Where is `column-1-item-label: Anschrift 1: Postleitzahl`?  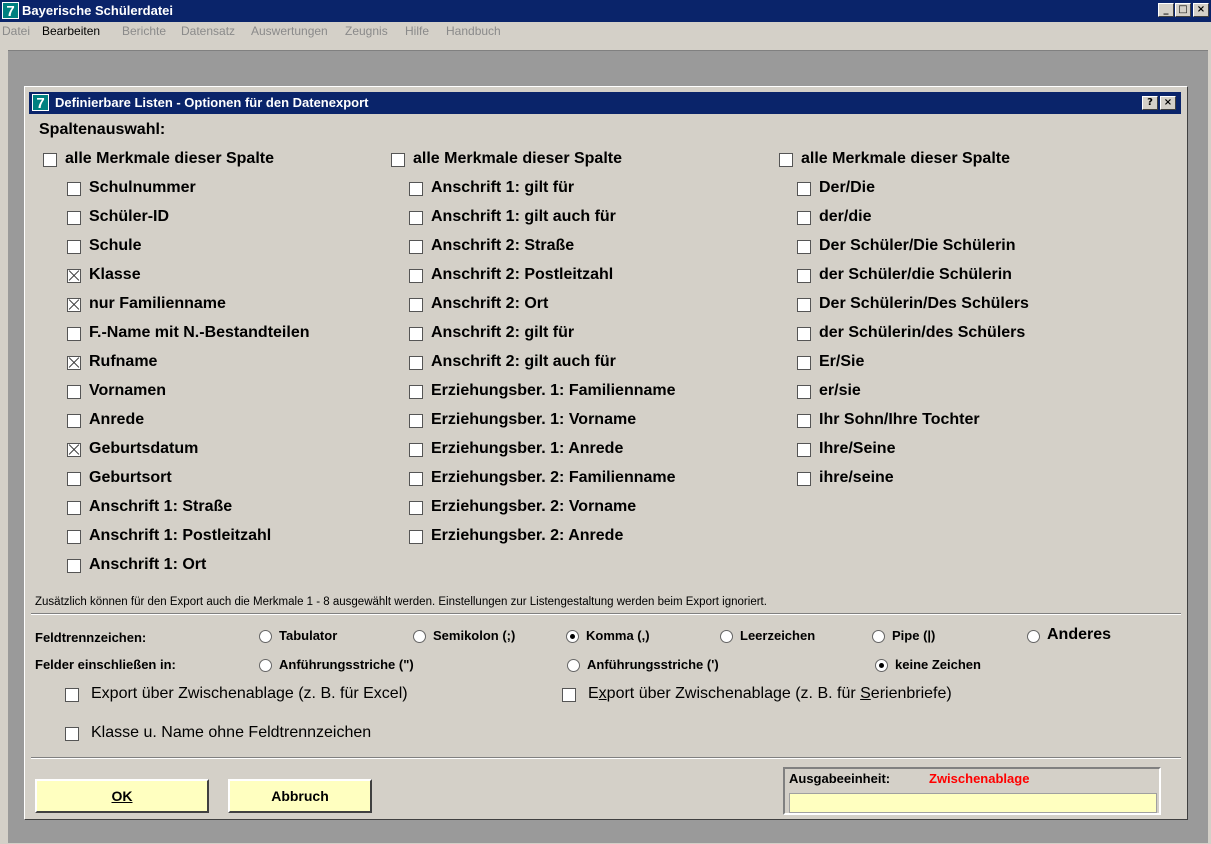
column-1-item-label: Anschrift 1: Postleitzahl is located at coordinates (180, 535).